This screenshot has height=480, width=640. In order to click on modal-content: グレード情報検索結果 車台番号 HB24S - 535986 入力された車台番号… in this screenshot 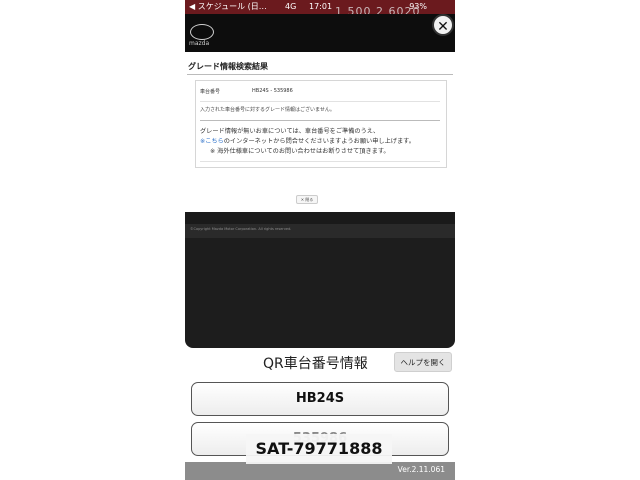, I will do `click(320, 132)`.